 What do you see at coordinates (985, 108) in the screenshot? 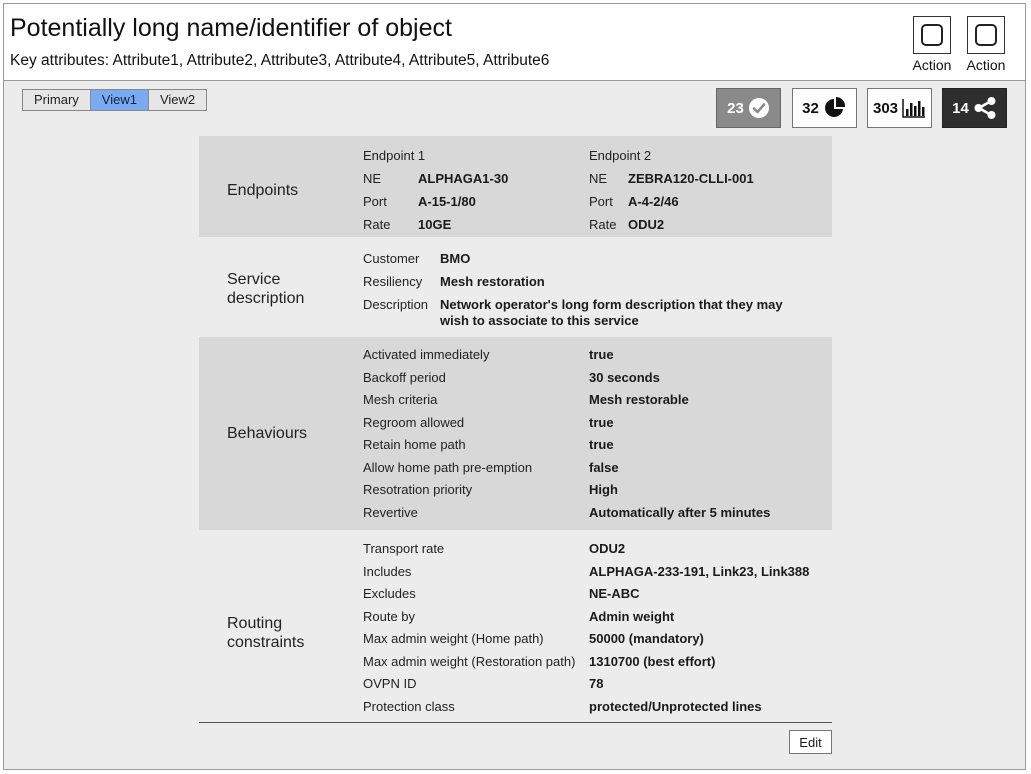
I see `share-icon` at bounding box center [985, 108].